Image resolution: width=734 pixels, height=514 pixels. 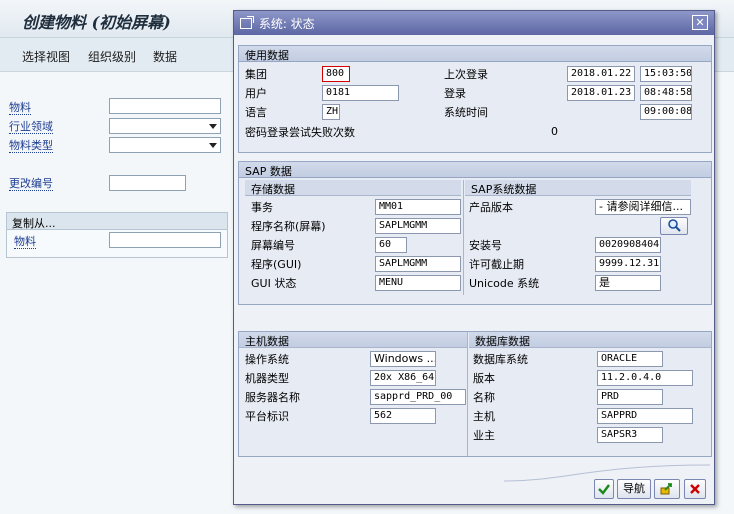 I want to click on server-name-label: 服务器名称, so click(x=272, y=397).